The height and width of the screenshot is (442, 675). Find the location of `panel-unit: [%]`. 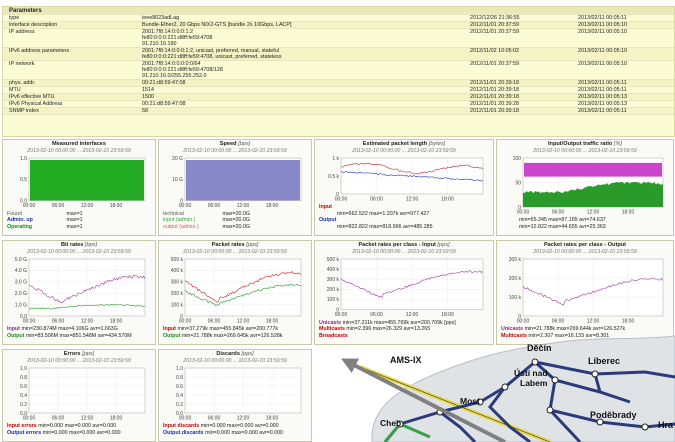

panel-unit: [%] is located at coordinates (617, 144).